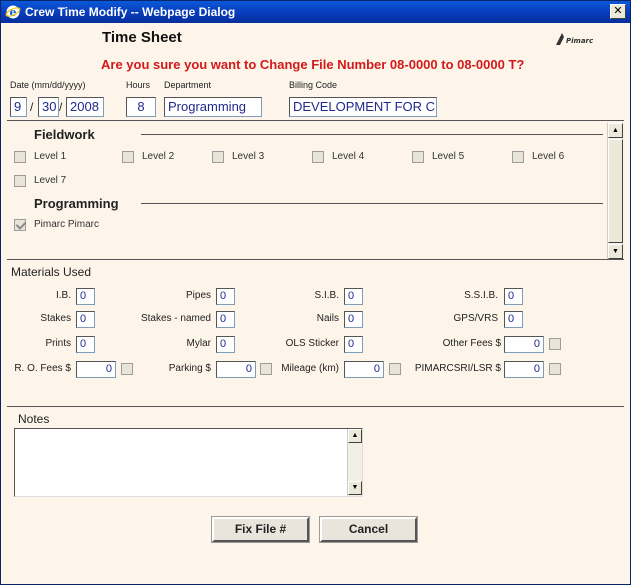  I want to click on billing-code-label: Billing Code, so click(313, 85).